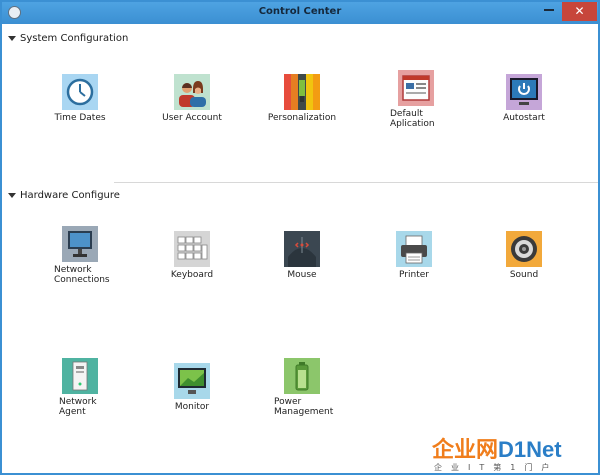 This screenshot has height=475, width=600. I want to click on monitor-icon, so click(192, 381).